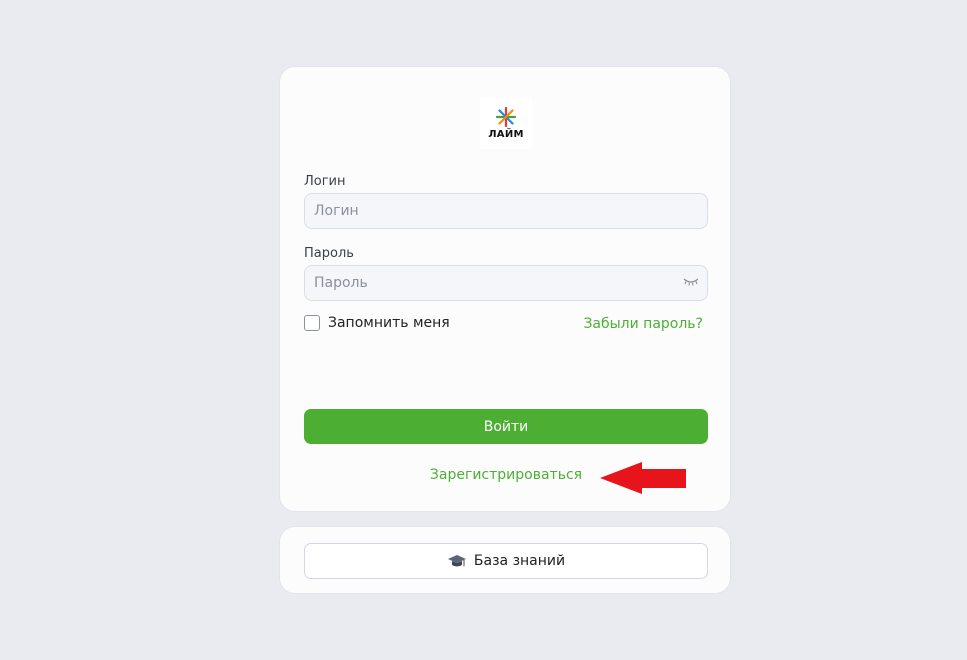  Describe the element at coordinates (506, 283) in the screenshot. I see `password-input` at that location.